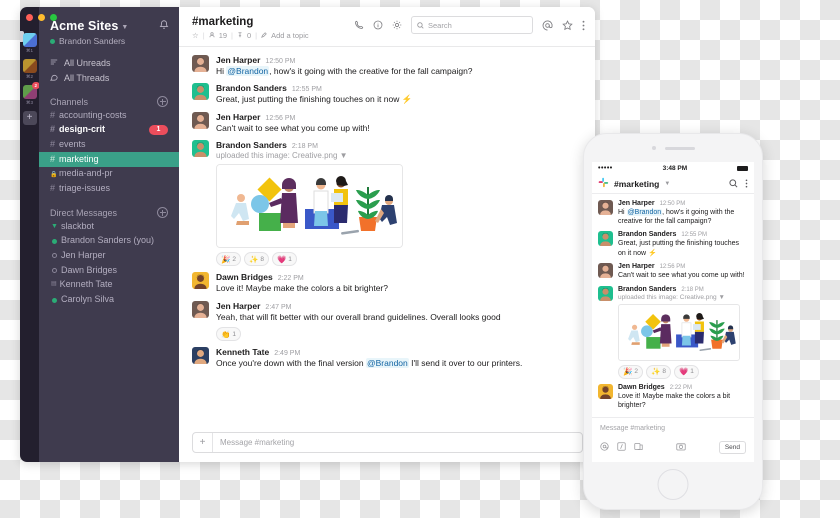  What do you see at coordinates (109, 189) in the screenshot?
I see `sidebar-channel-triage-issues: # triage-issues` at bounding box center [109, 189].